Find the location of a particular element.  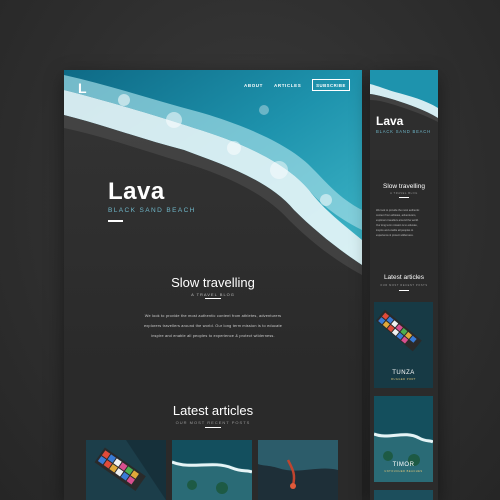

ship-image is located at coordinates (126, 470).